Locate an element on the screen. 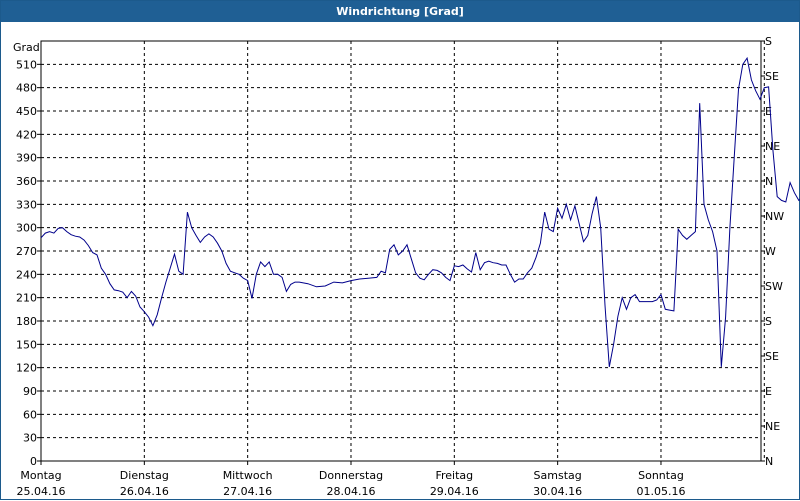 Image resolution: width=800 pixels, height=501 pixels. y-tick-label: 150 is located at coordinates (26, 344).